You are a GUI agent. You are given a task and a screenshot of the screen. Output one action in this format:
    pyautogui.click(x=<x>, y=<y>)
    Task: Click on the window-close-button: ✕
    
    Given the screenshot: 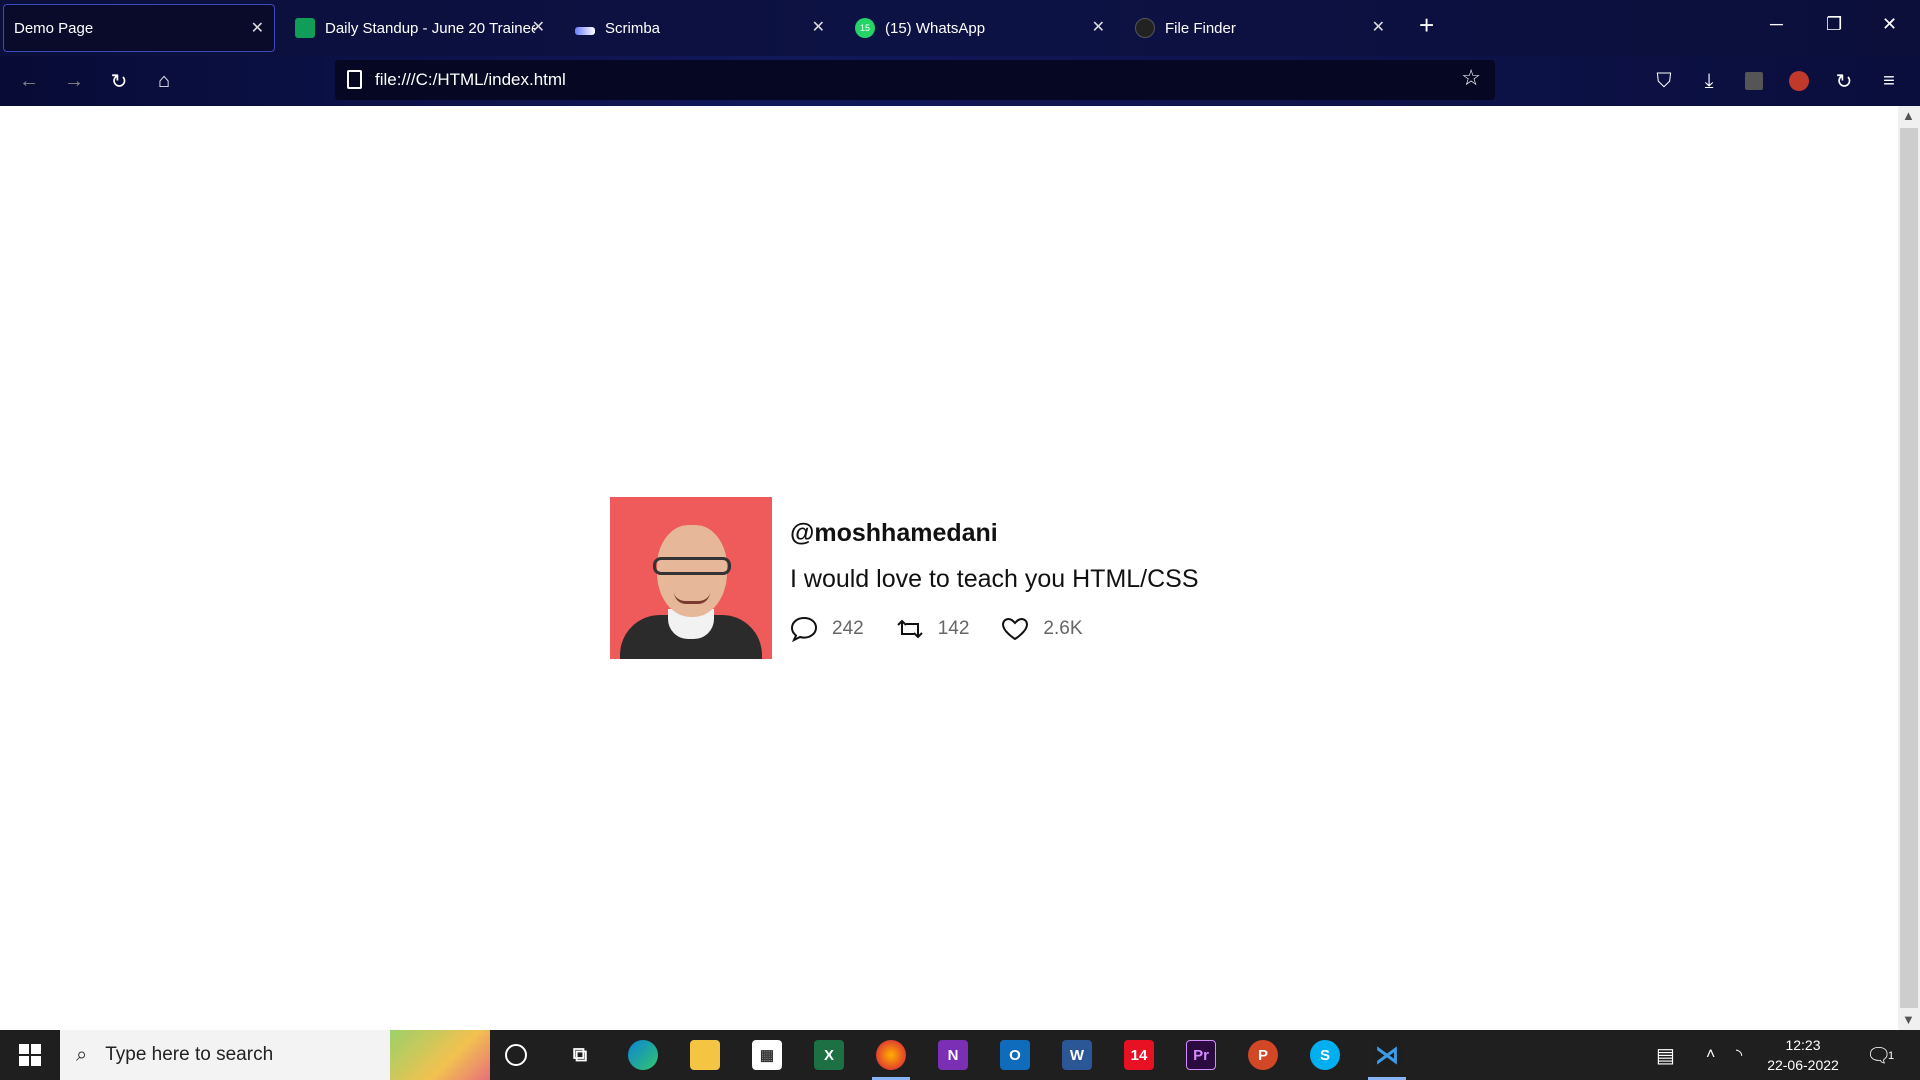 What is the action you would take?
    pyautogui.click(x=1889, y=24)
    